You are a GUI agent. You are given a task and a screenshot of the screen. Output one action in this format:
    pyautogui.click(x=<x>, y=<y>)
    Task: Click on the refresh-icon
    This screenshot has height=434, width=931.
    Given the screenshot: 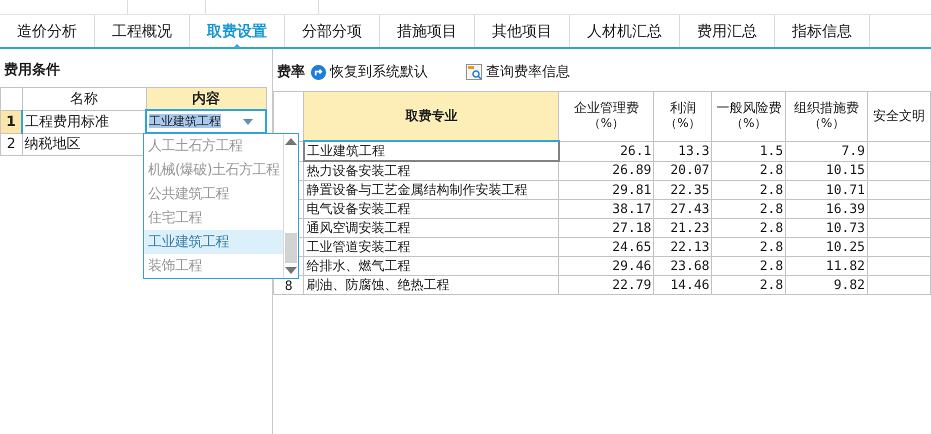 What is the action you would take?
    pyautogui.click(x=318, y=72)
    